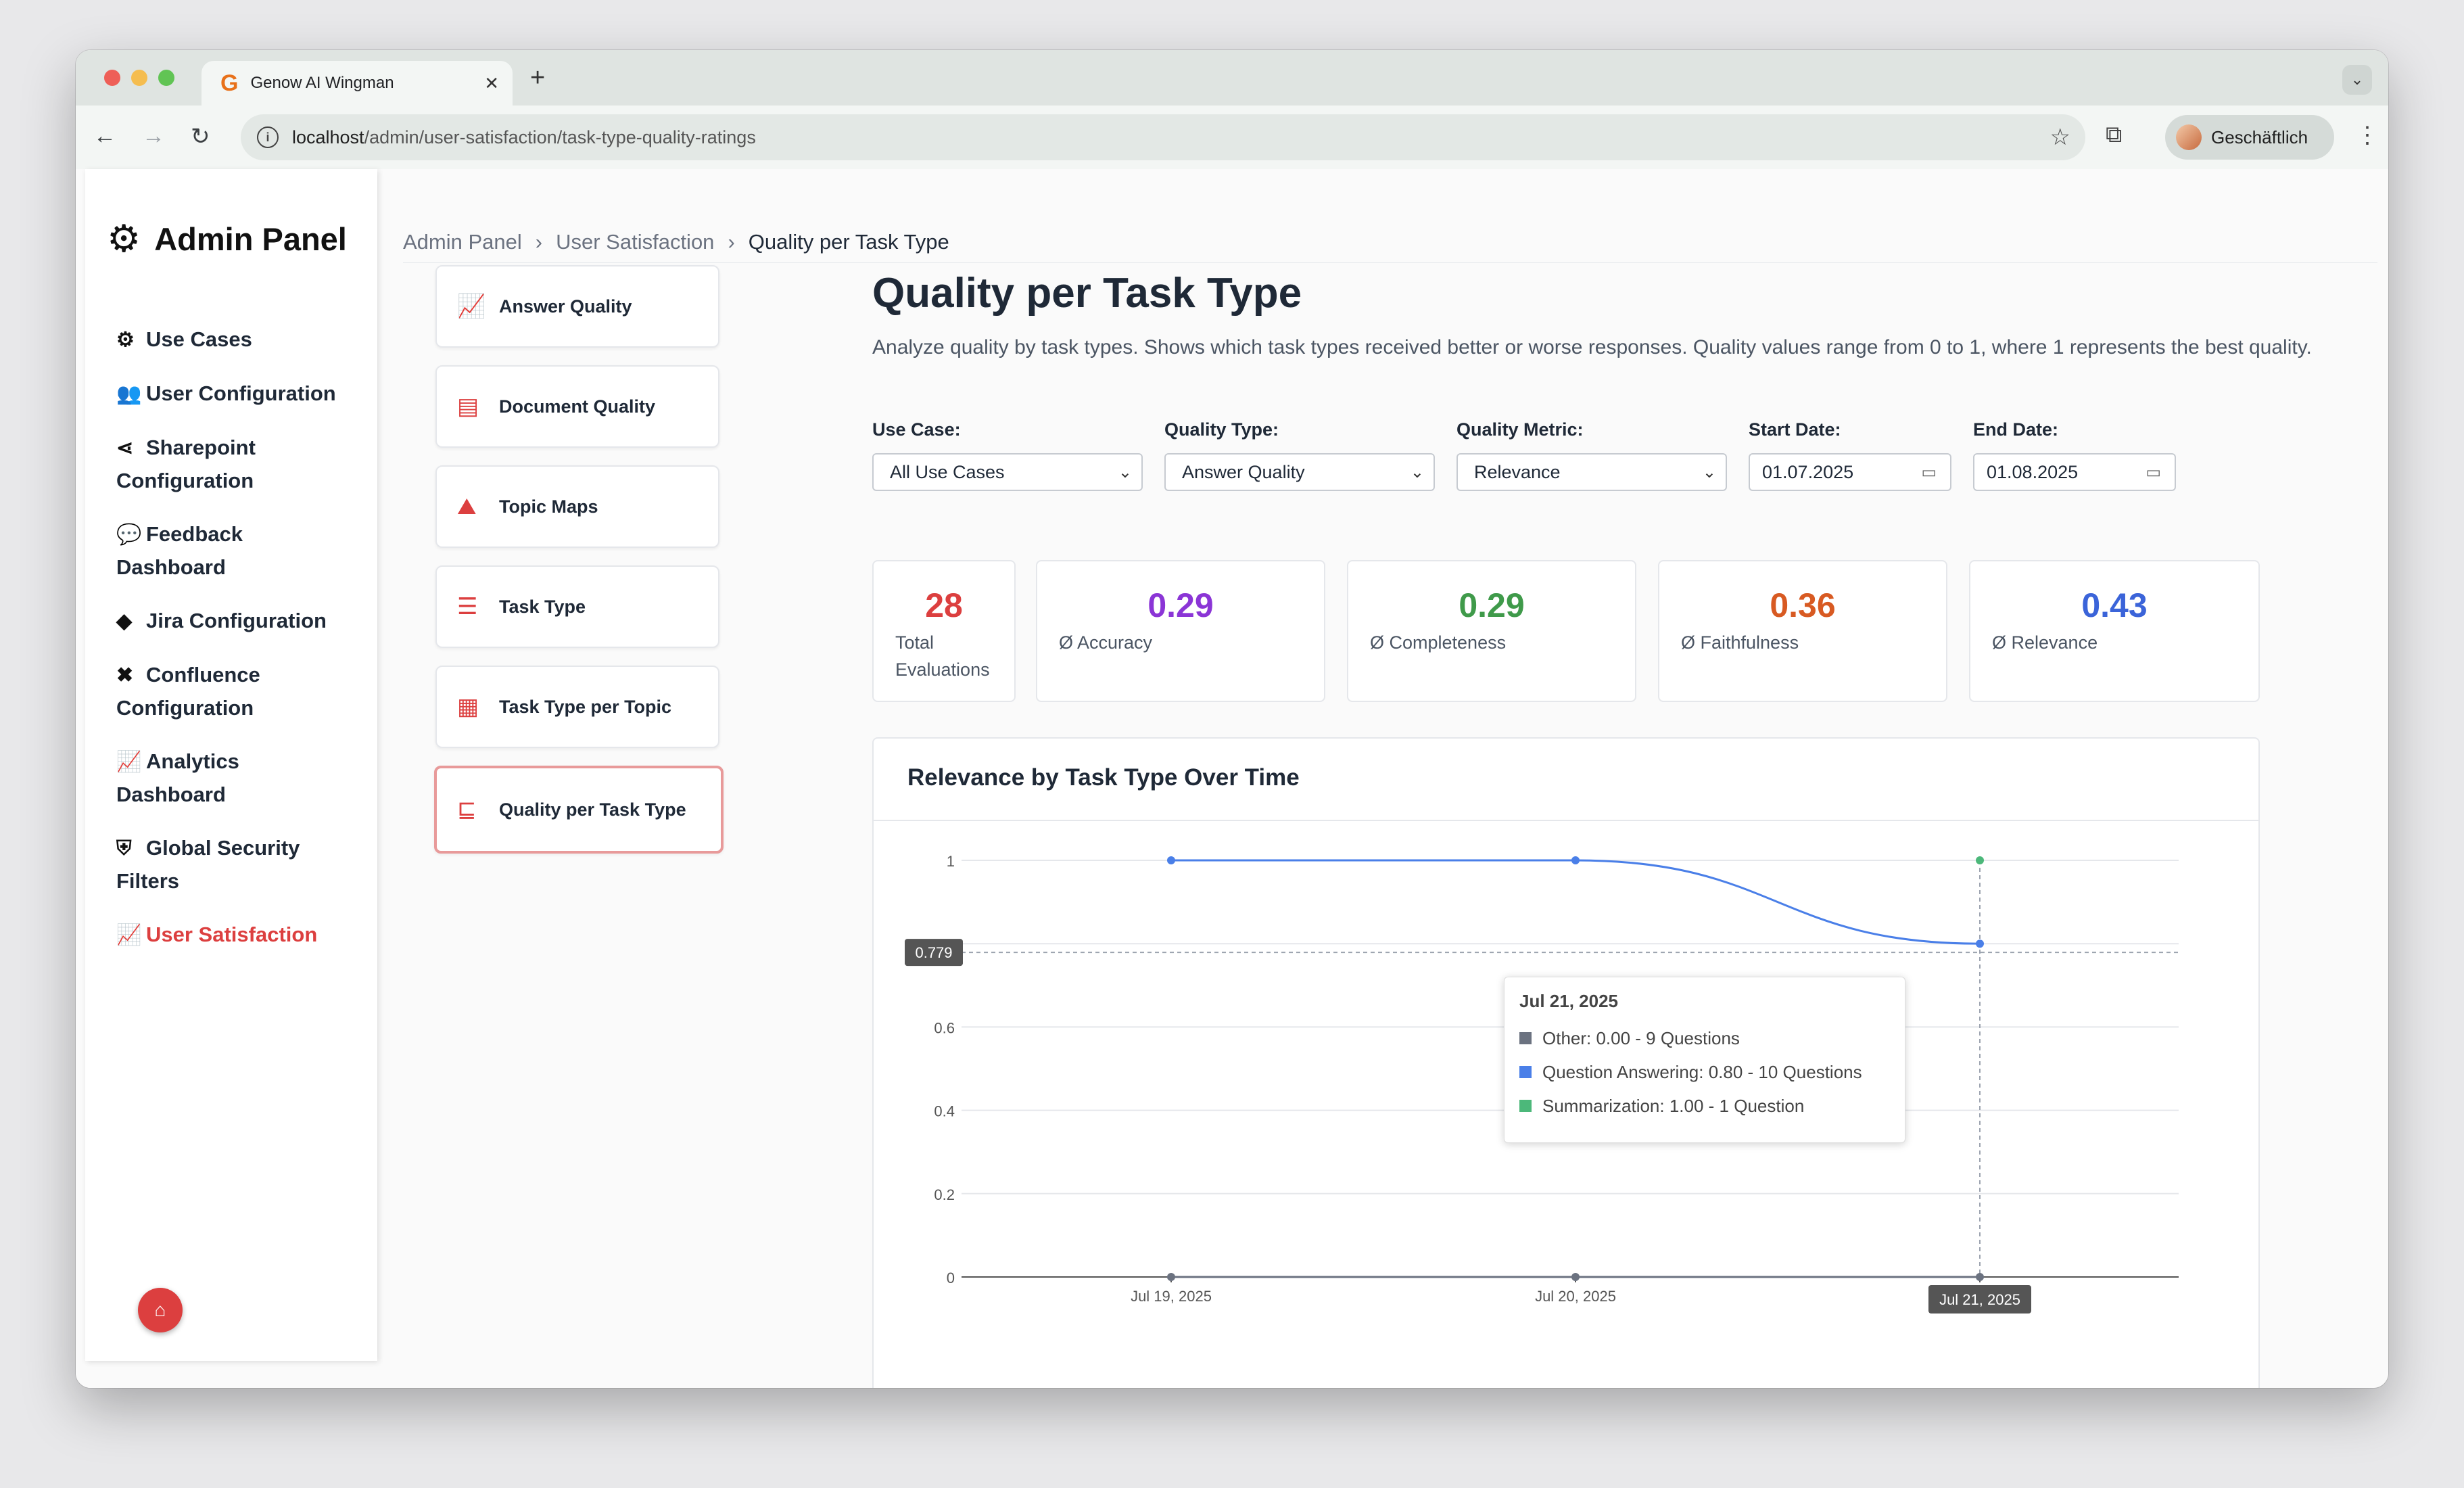 This screenshot has height=1488, width=2464. I want to click on stat-label: Total Evaluations, so click(942, 656).